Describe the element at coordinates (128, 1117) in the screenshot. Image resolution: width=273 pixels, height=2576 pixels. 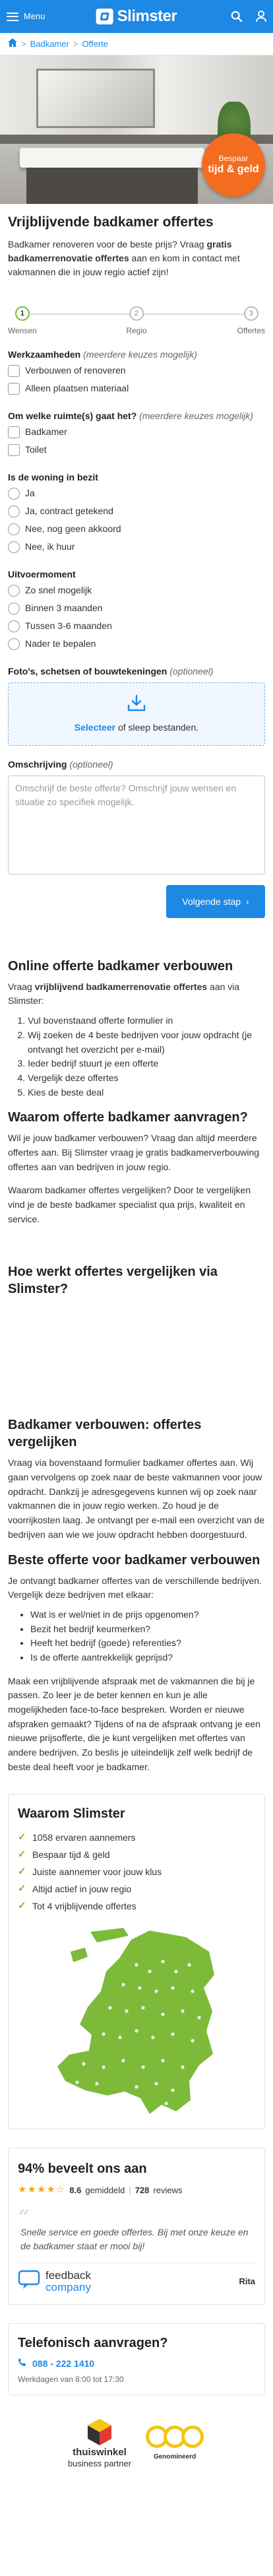
I see `section-title-waarom: Waarom offerte badkamer aanvragen?` at that location.